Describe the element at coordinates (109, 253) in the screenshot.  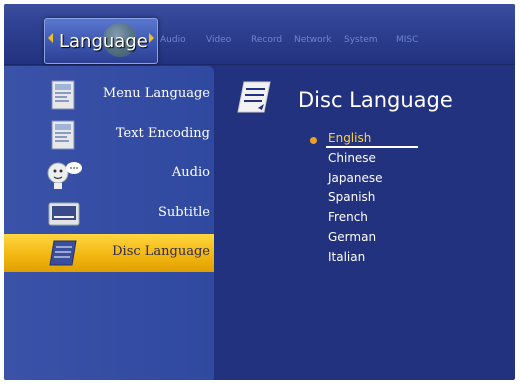
I see `sidebar-item-disc-language: Disc Language` at that location.